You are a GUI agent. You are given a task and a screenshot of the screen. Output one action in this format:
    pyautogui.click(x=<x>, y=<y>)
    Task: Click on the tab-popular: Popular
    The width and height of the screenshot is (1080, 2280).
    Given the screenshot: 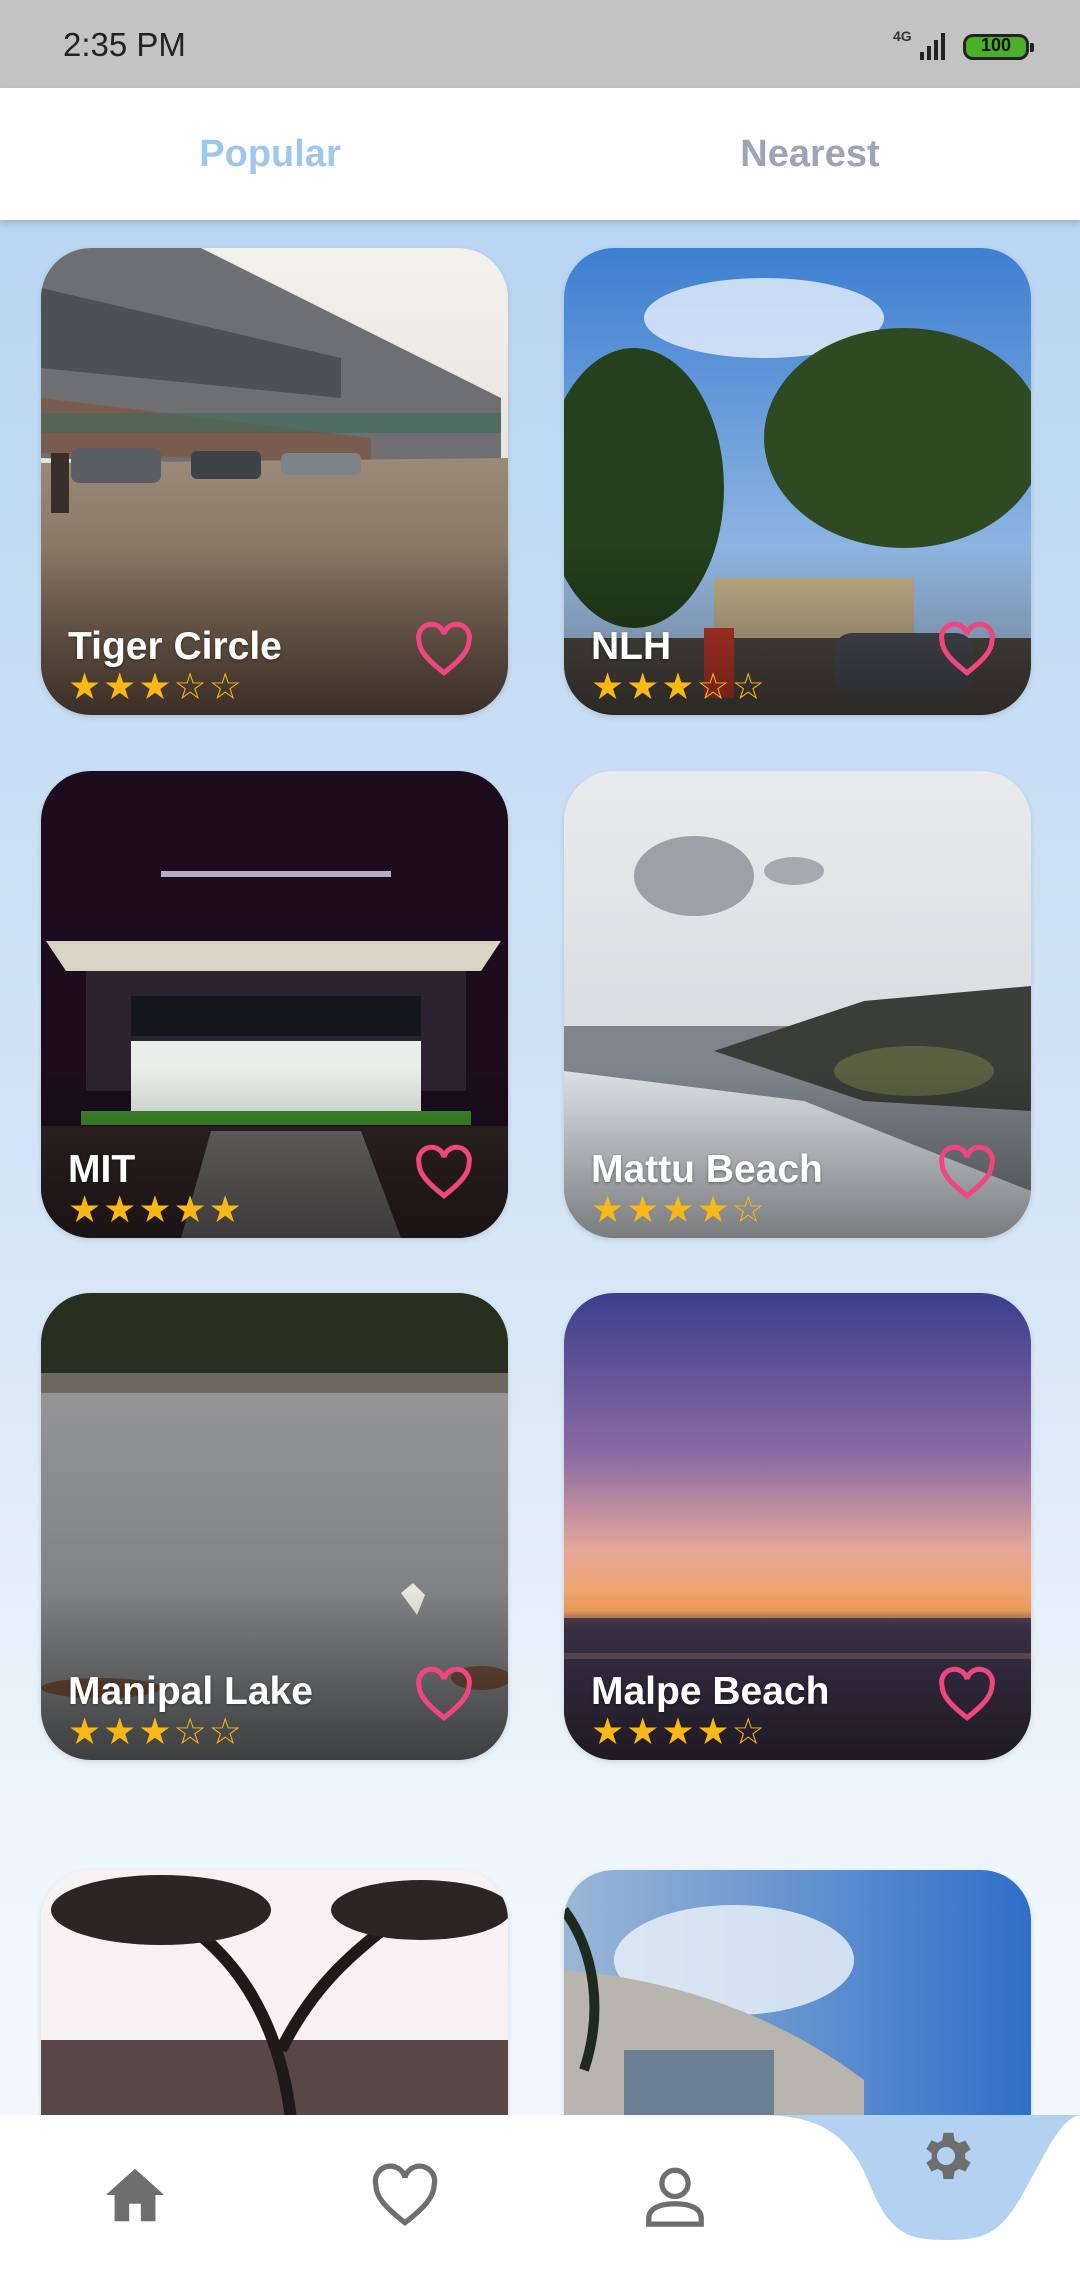 What is the action you would take?
    pyautogui.click(x=270, y=154)
    